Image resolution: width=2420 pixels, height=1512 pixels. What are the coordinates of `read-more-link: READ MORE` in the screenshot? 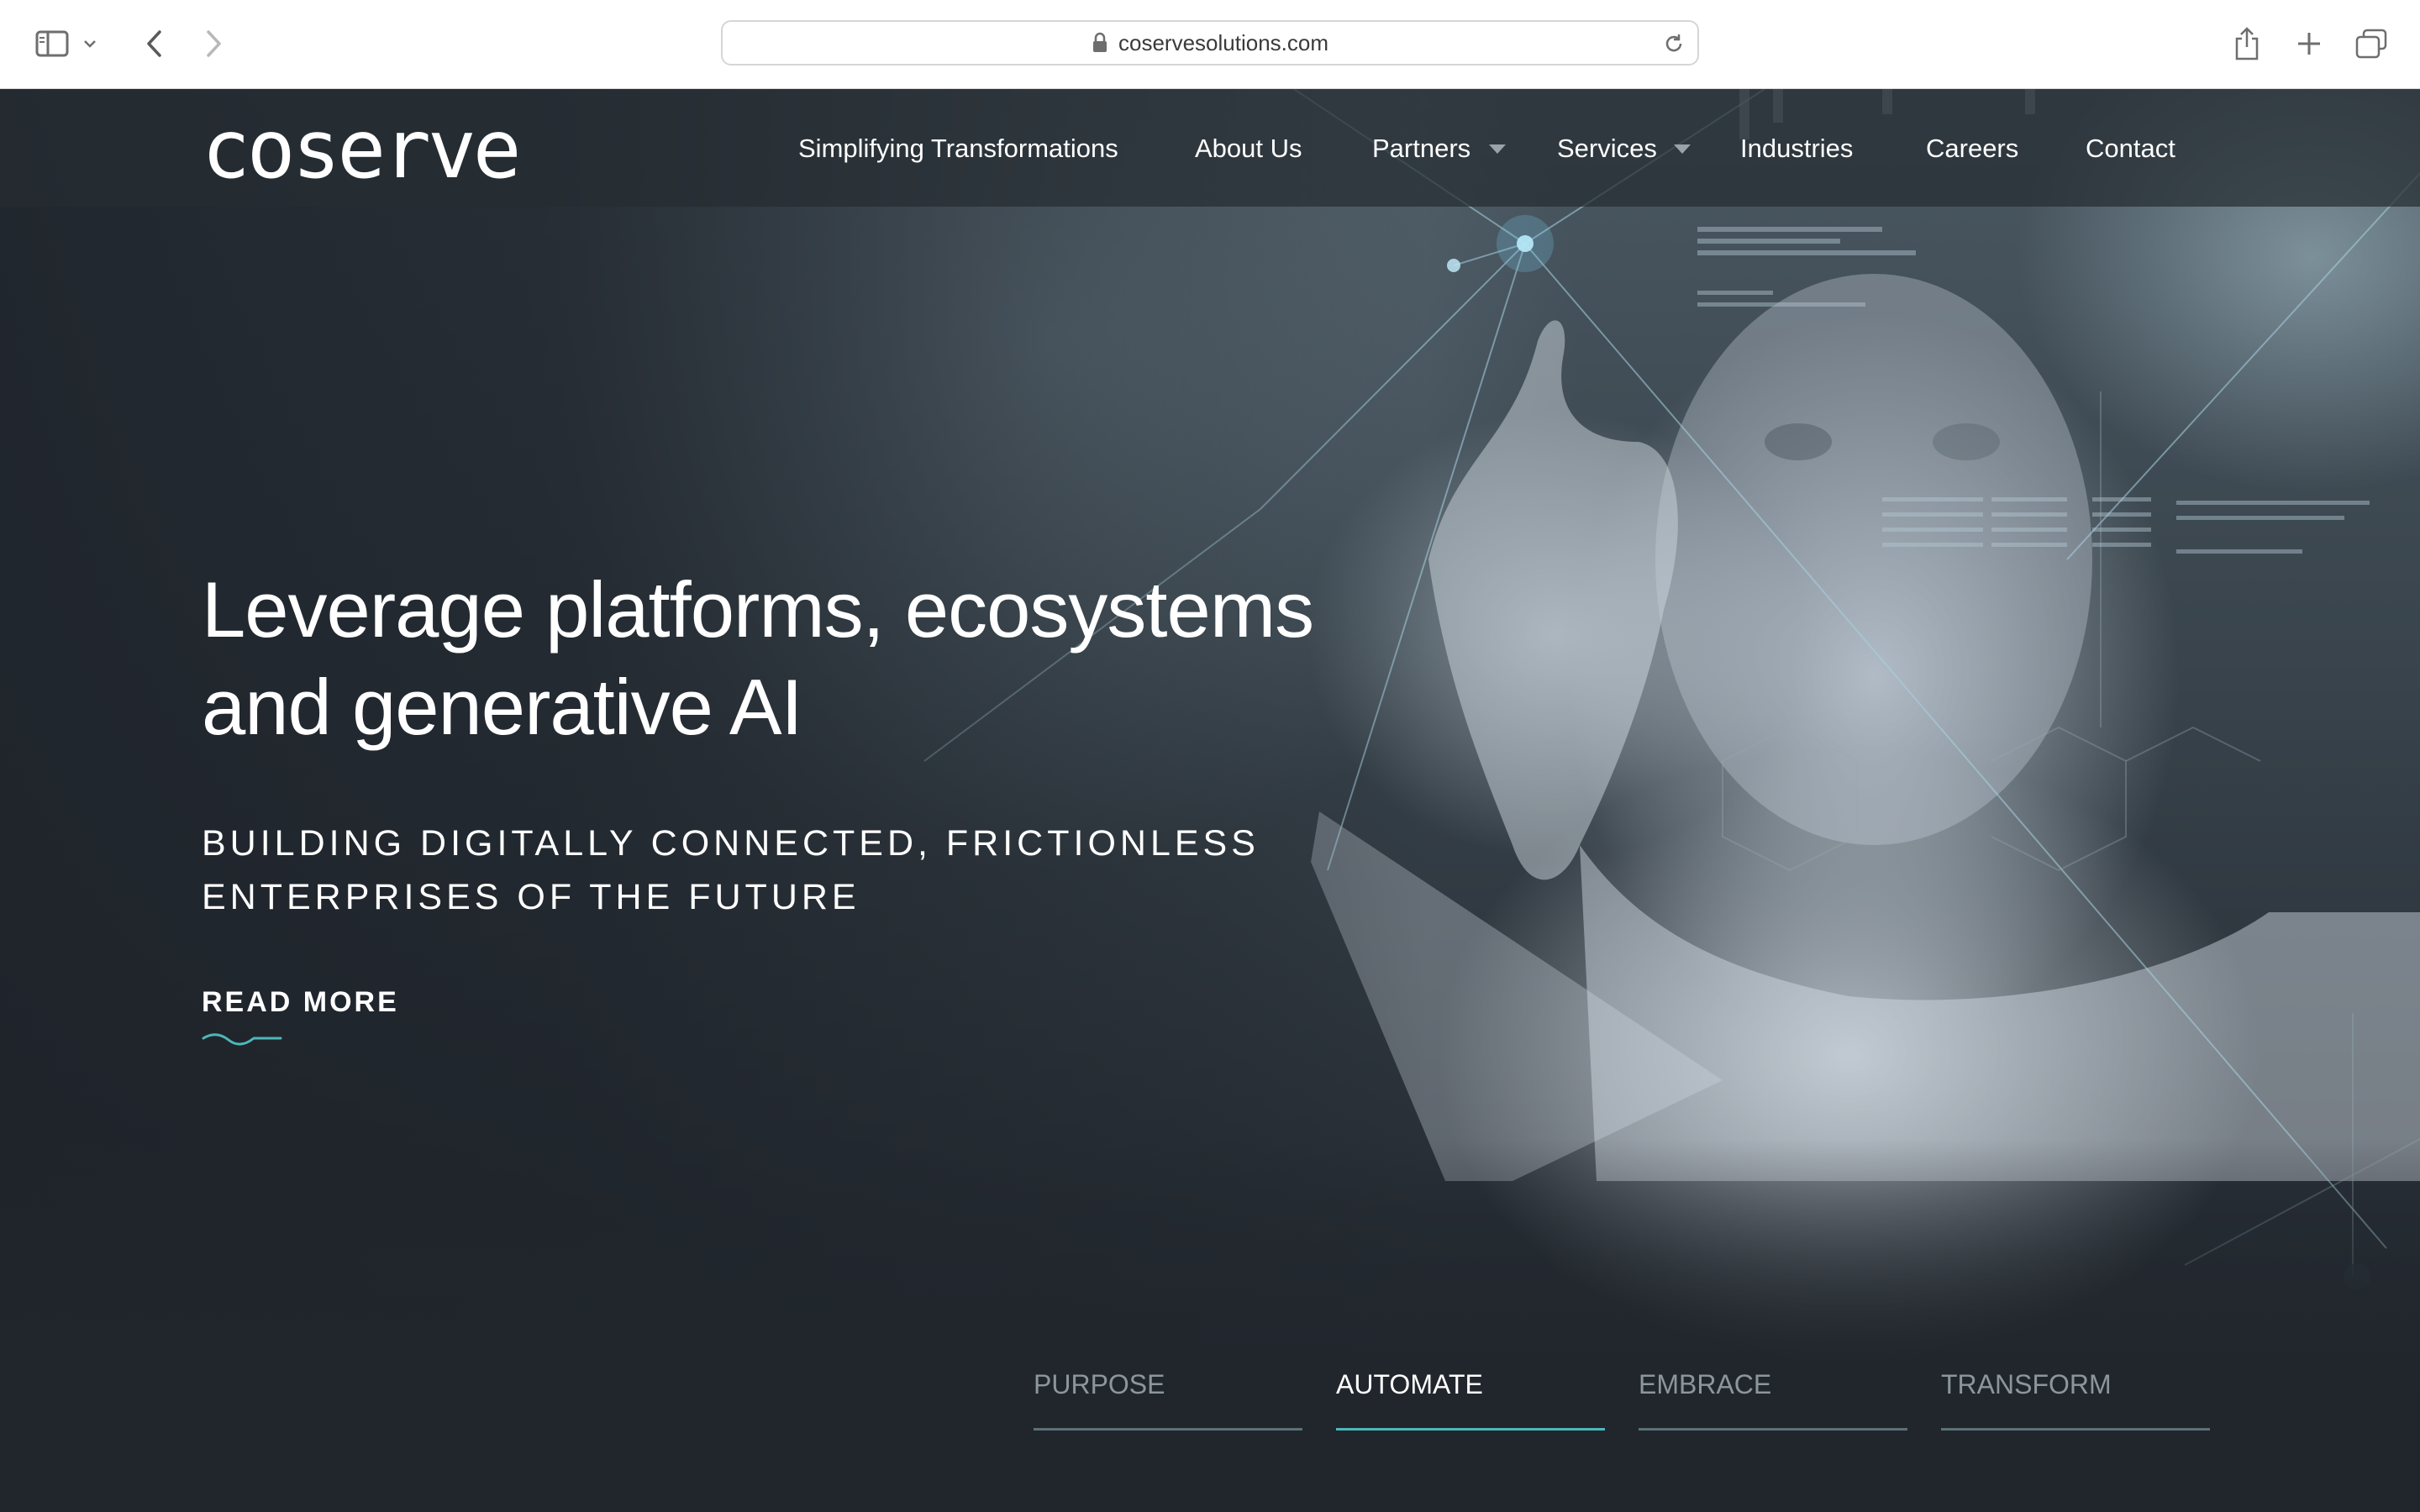 It's located at (300, 1002).